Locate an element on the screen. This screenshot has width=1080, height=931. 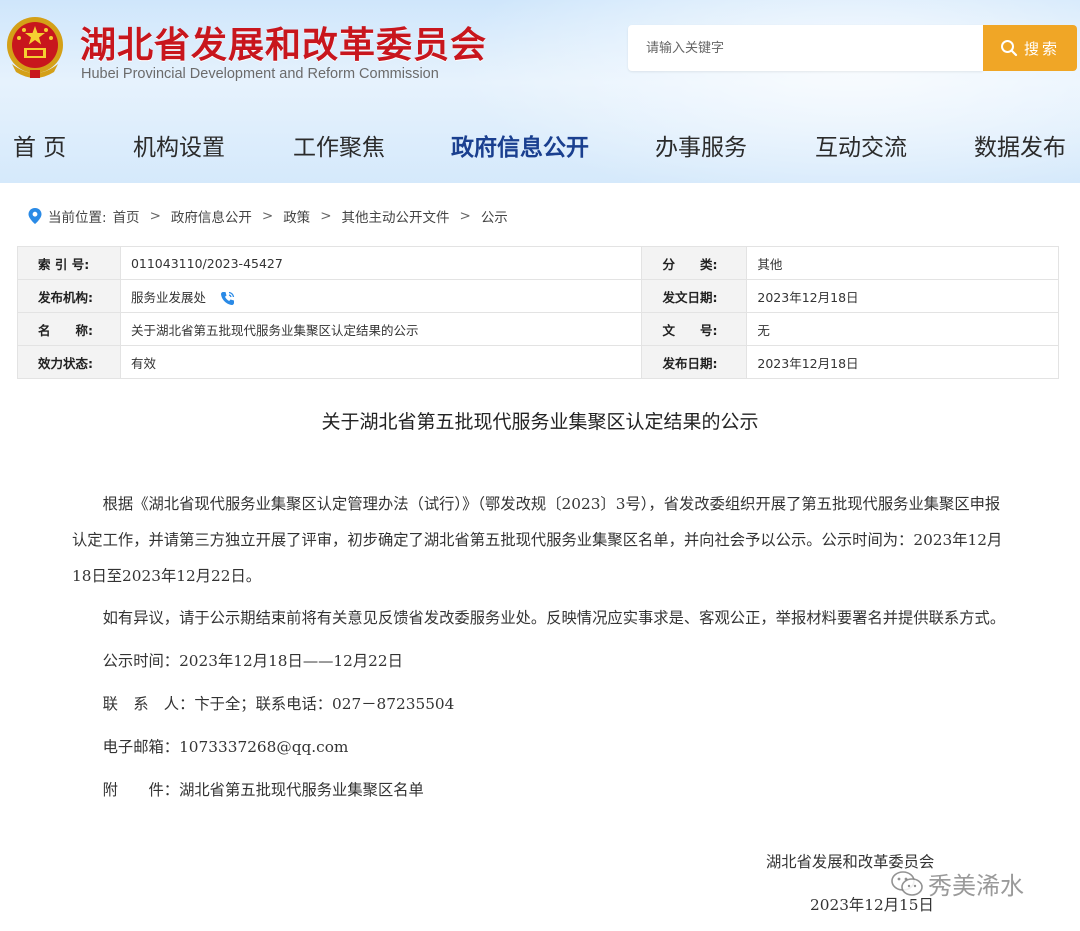
index-label: 索 引 号: is located at coordinates (69, 263).